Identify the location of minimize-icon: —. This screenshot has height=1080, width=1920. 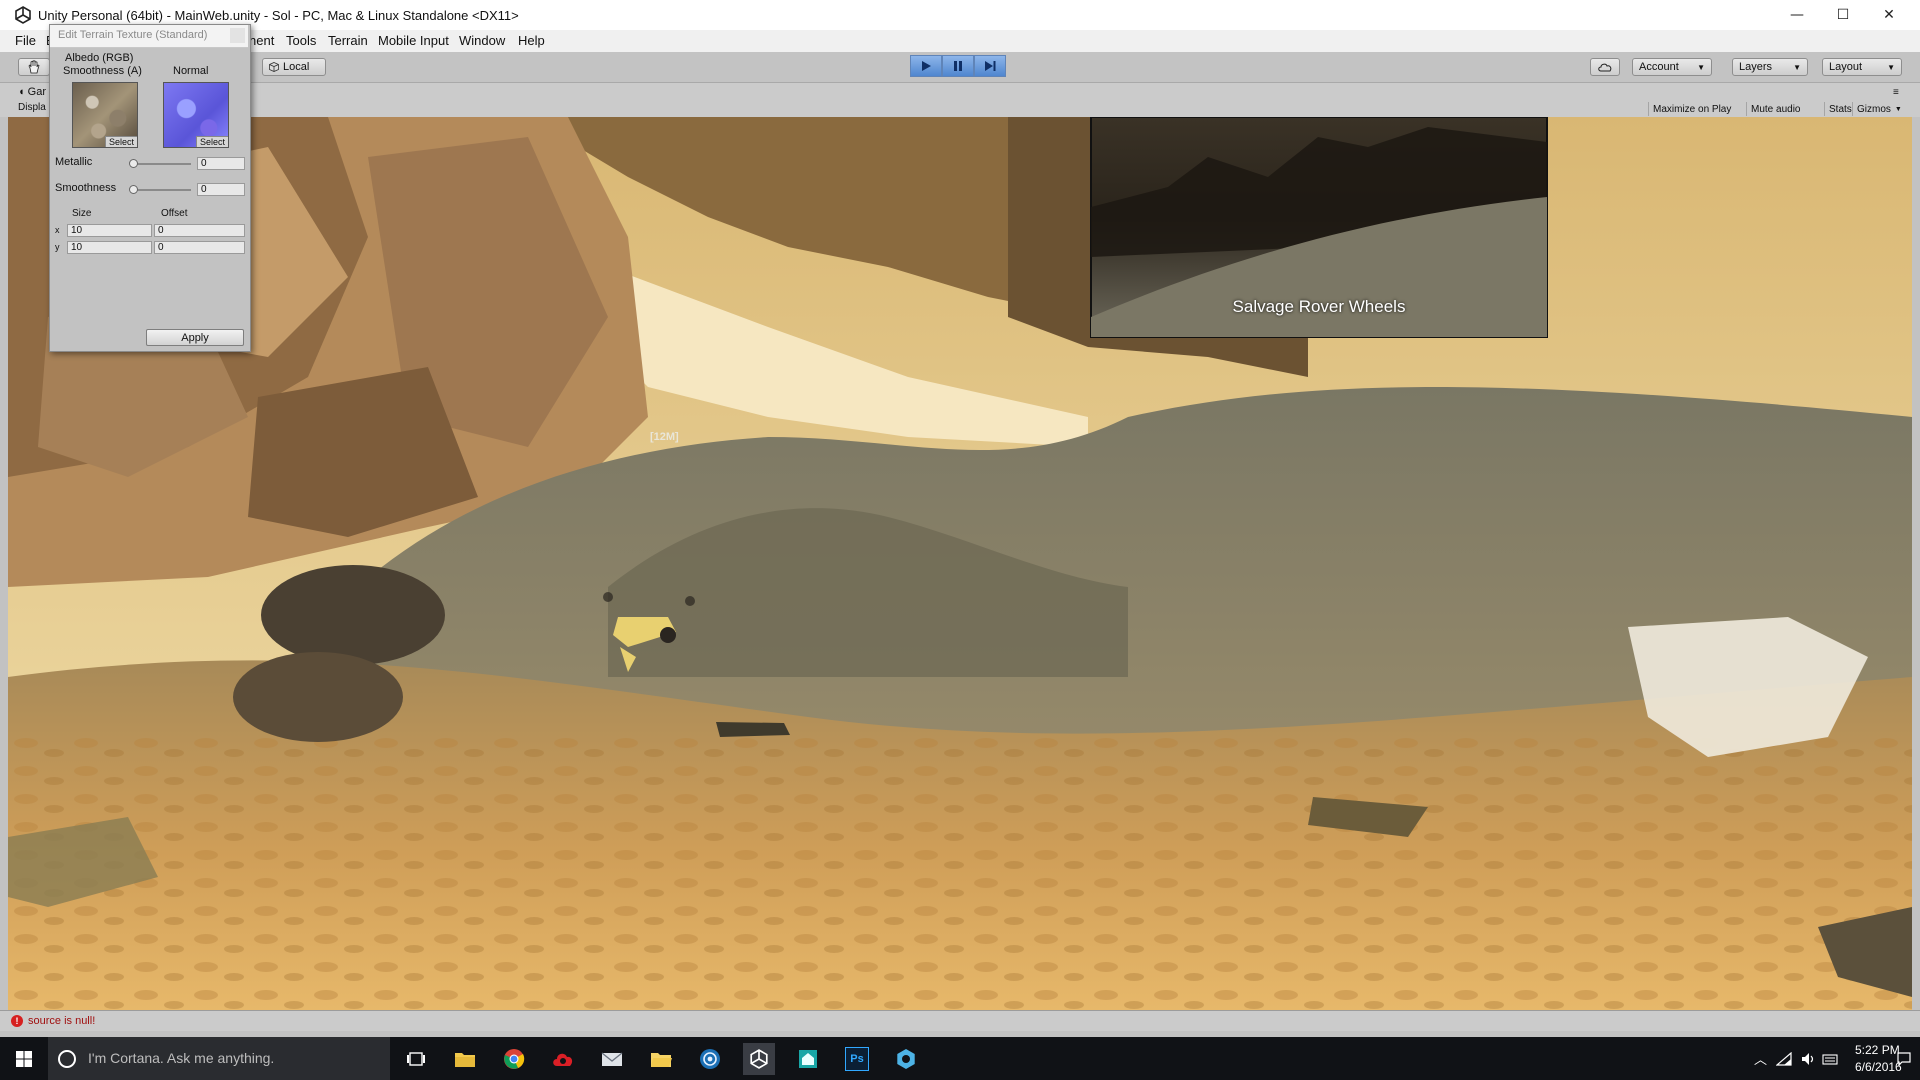
(1797, 15).